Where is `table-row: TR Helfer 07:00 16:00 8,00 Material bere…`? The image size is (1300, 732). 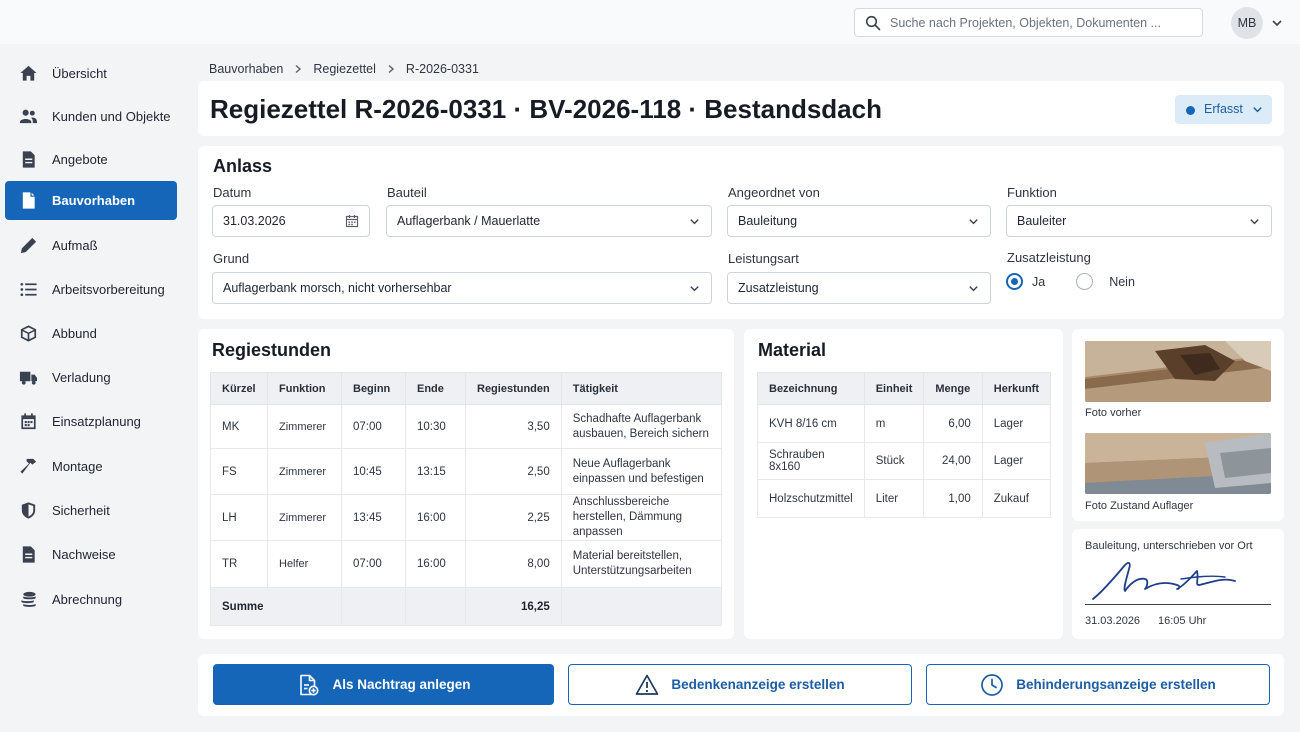
table-row: TR Helfer 07:00 16:00 8,00 Material bere… is located at coordinates (466, 564).